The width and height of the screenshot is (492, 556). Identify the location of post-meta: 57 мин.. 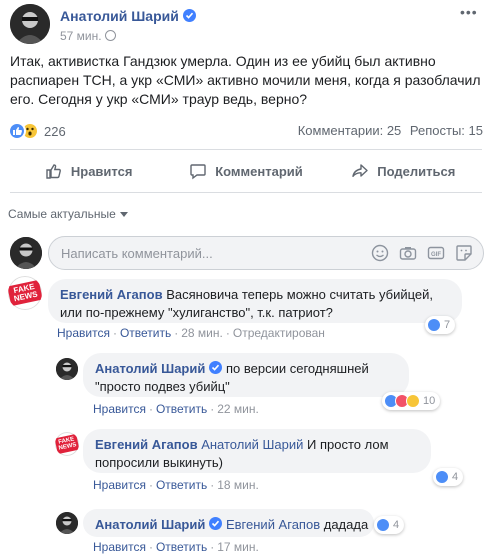
(88, 36).